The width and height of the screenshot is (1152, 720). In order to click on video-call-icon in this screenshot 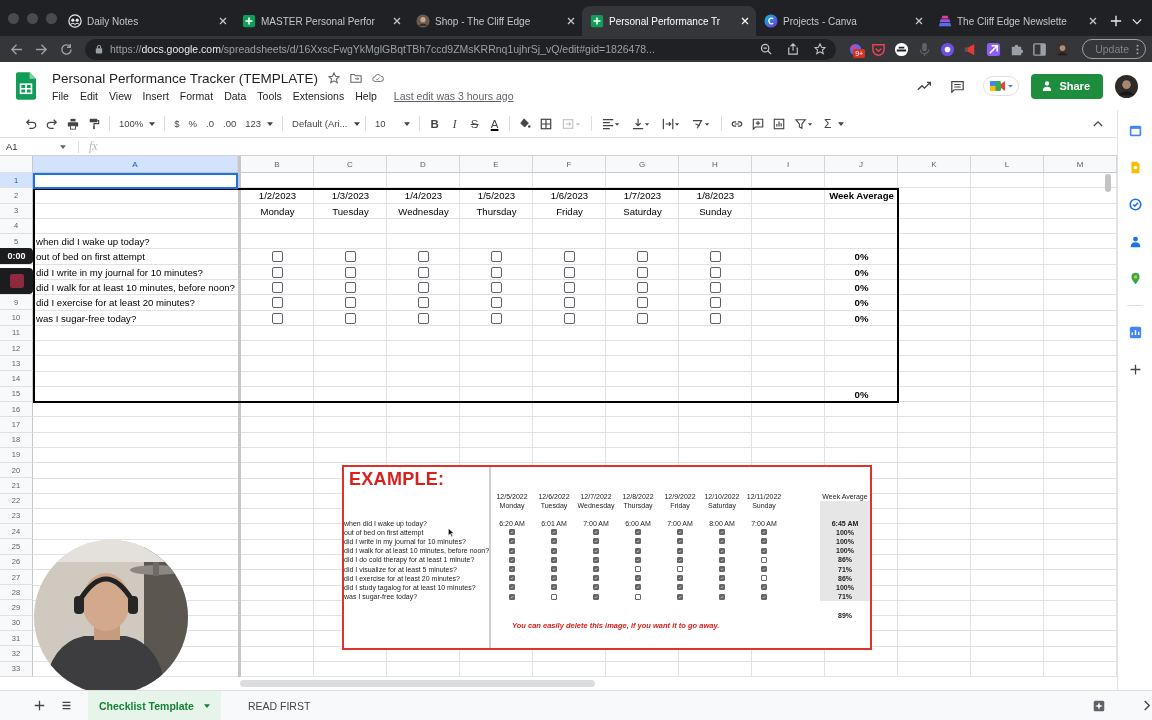, I will do `click(1001, 86)`.